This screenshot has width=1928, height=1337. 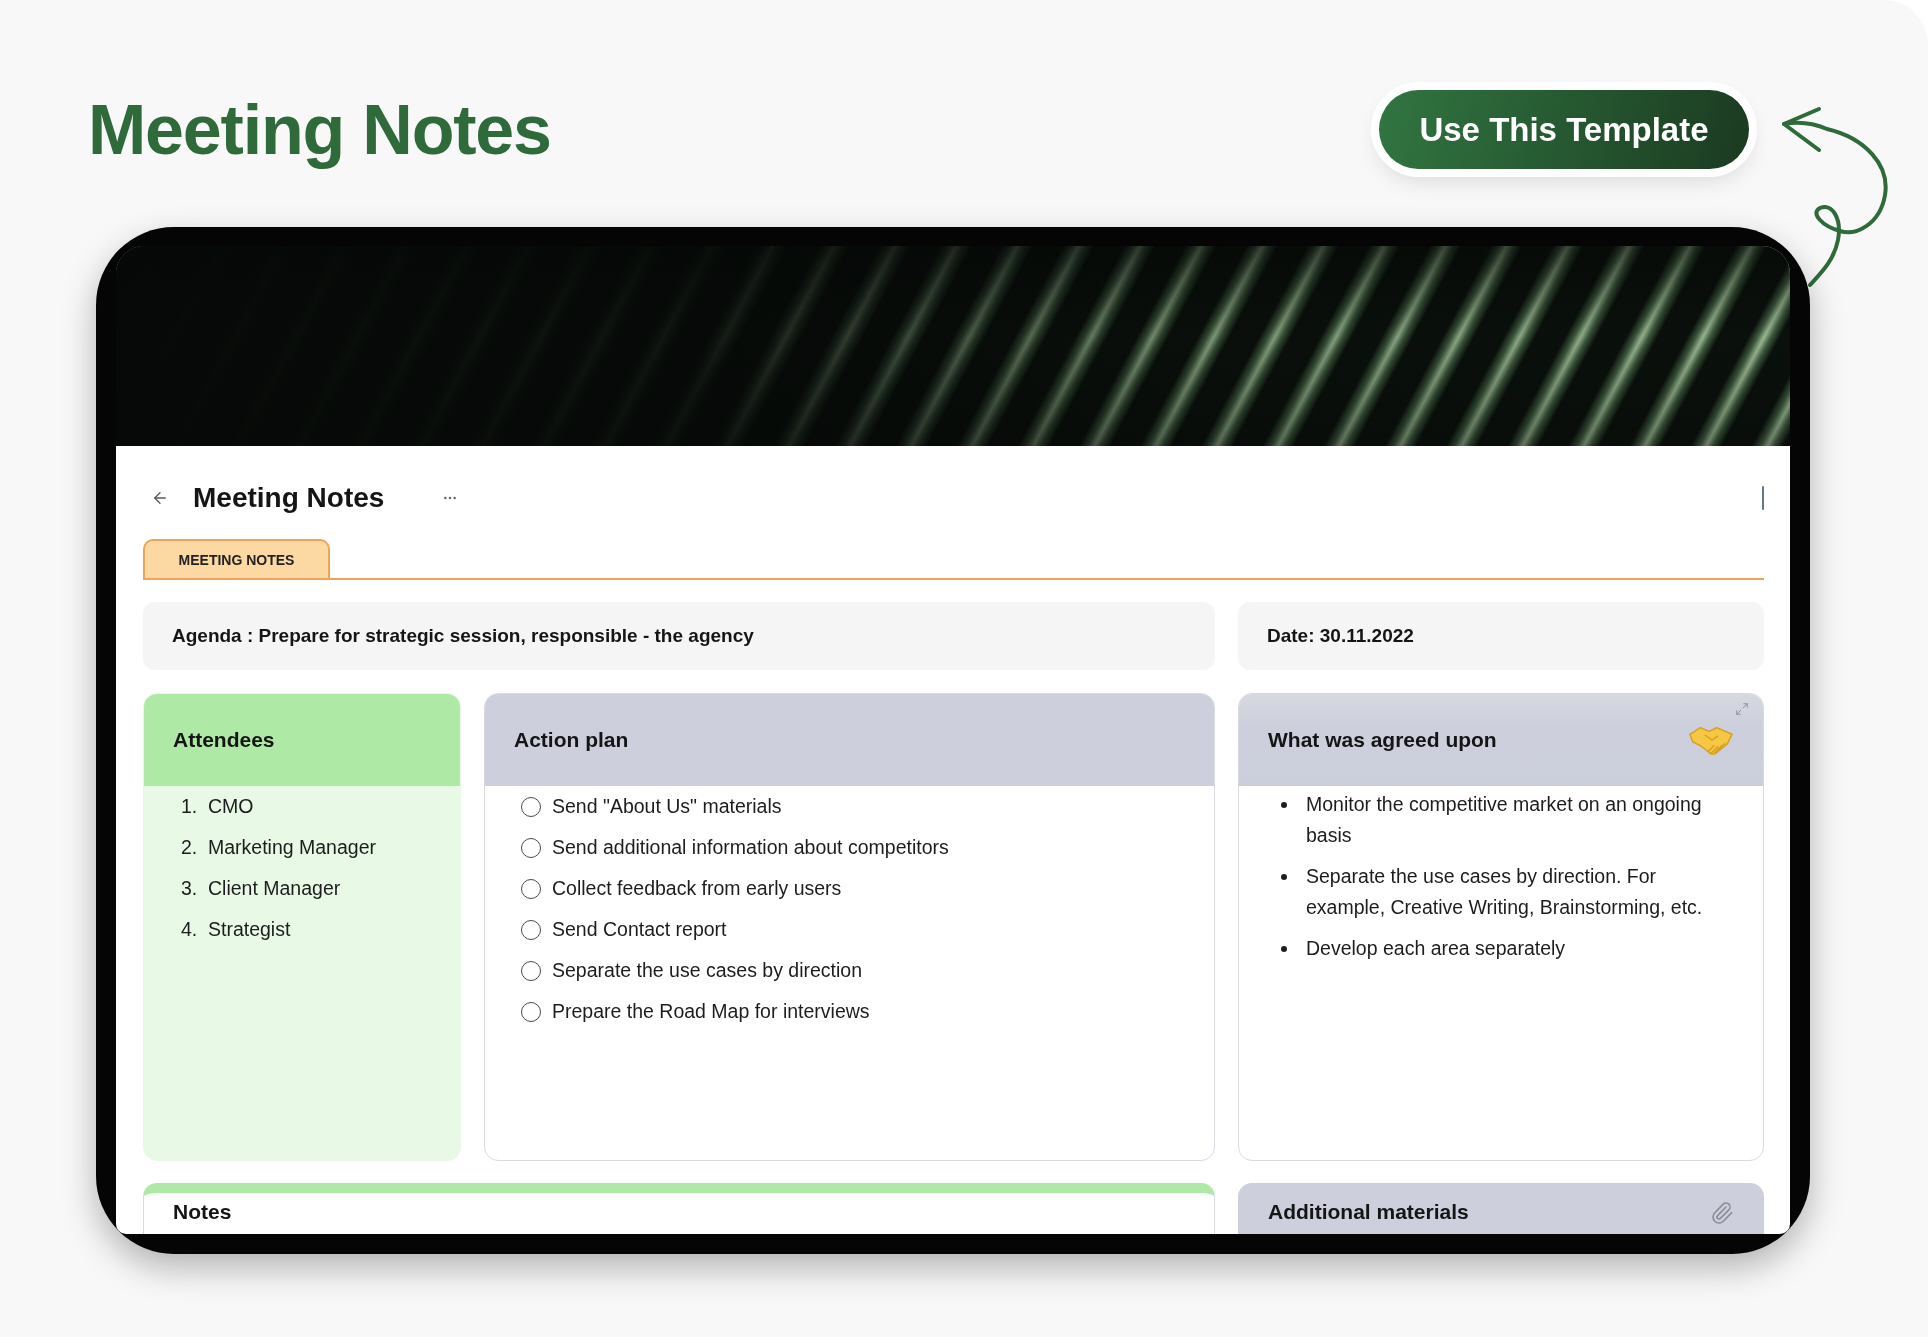 What do you see at coordinates (707, 970) in the screenshot?
I see `action-item-text: Separate the use cases by direction` at bounding box center [707, 970].